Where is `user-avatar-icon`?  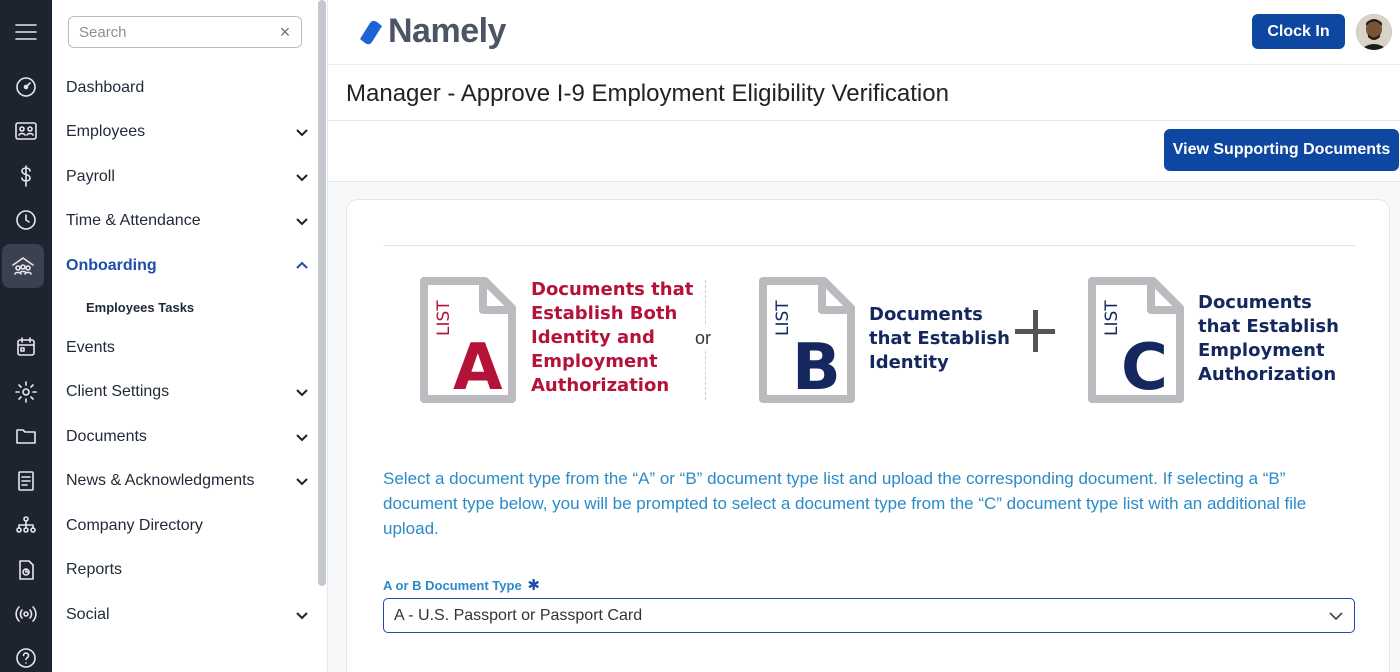 user-avatar-icon is located at coordinates (1374, 32).